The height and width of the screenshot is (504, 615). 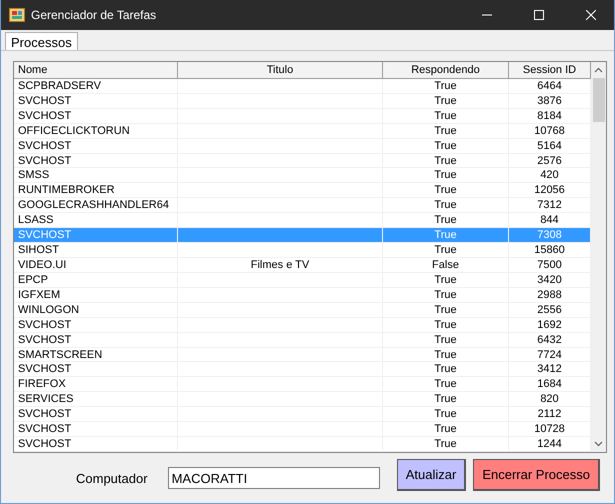 What do you see at coordinates (598, 70) in the screenshot?
I see `scroll-up-icon` at bounding box center [598, 70].